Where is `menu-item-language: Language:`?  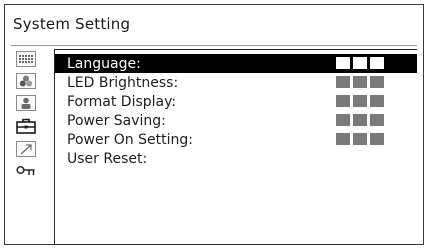
menu-item-language: Language: is located at coordinates (236, 63).